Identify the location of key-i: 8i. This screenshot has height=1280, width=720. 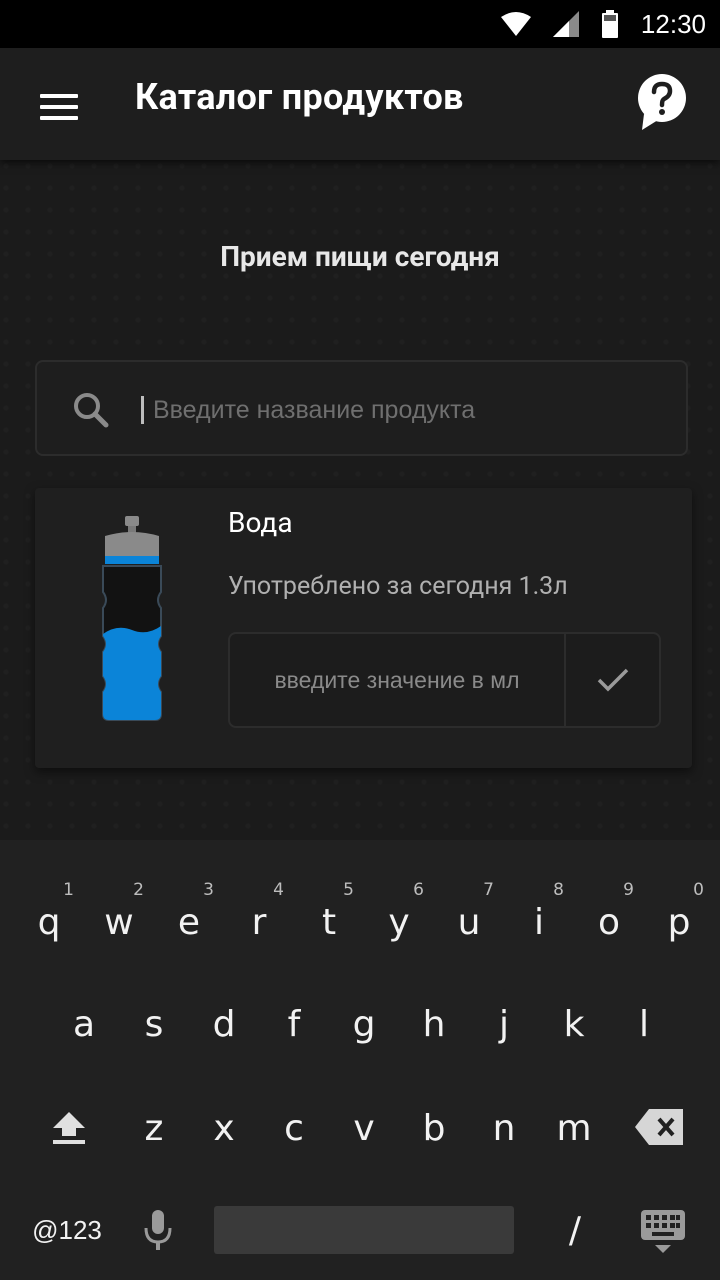
(539, 891).